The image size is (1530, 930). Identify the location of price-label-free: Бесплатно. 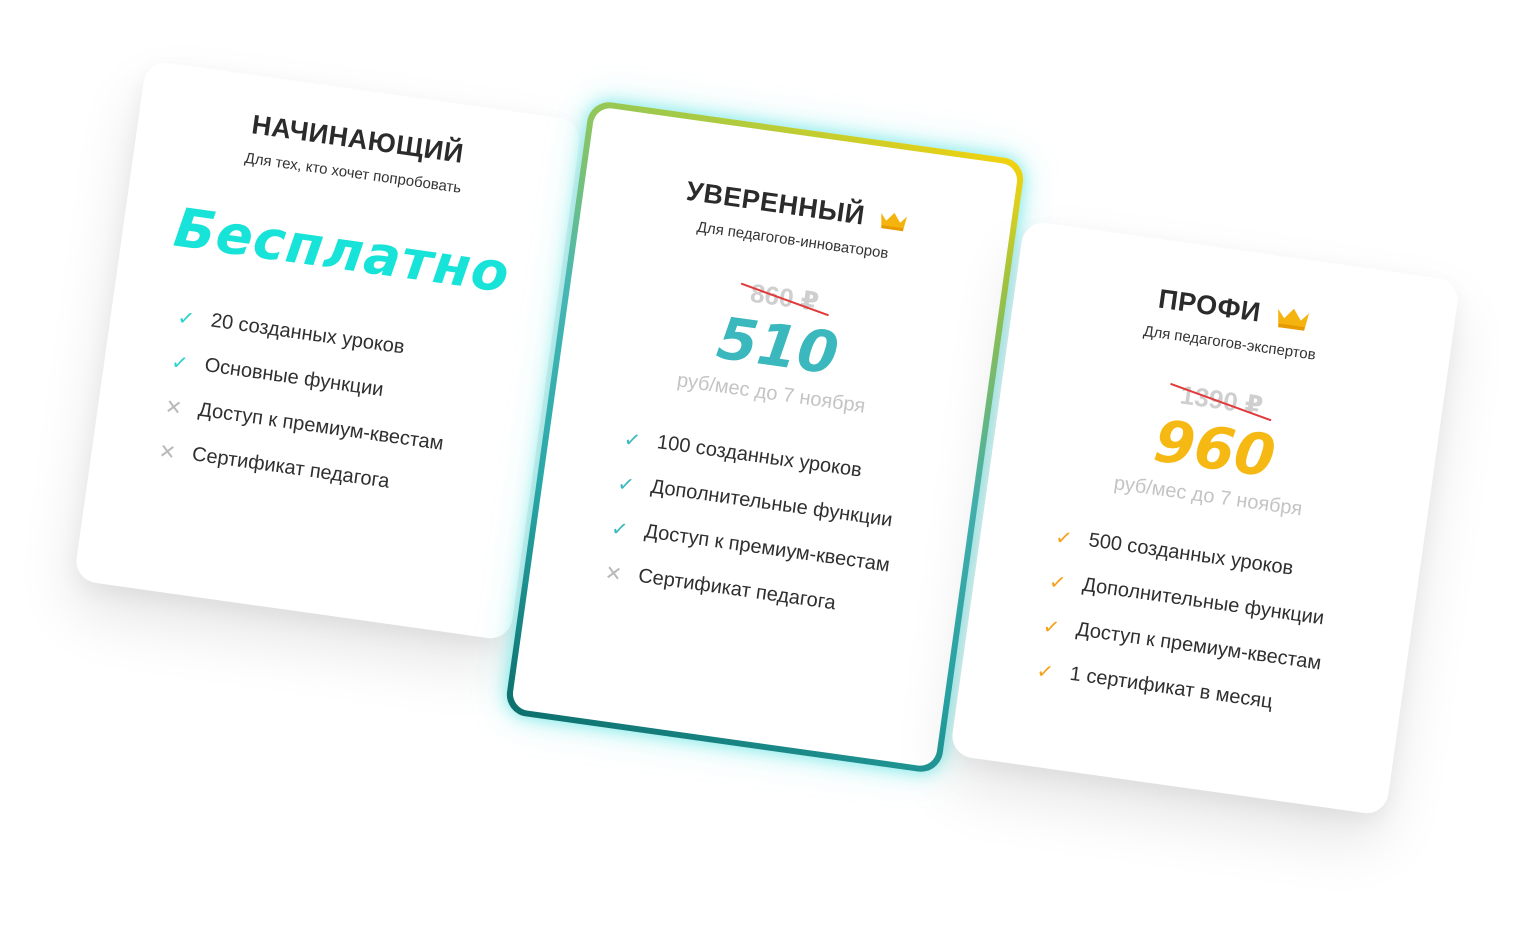
(342, 250).